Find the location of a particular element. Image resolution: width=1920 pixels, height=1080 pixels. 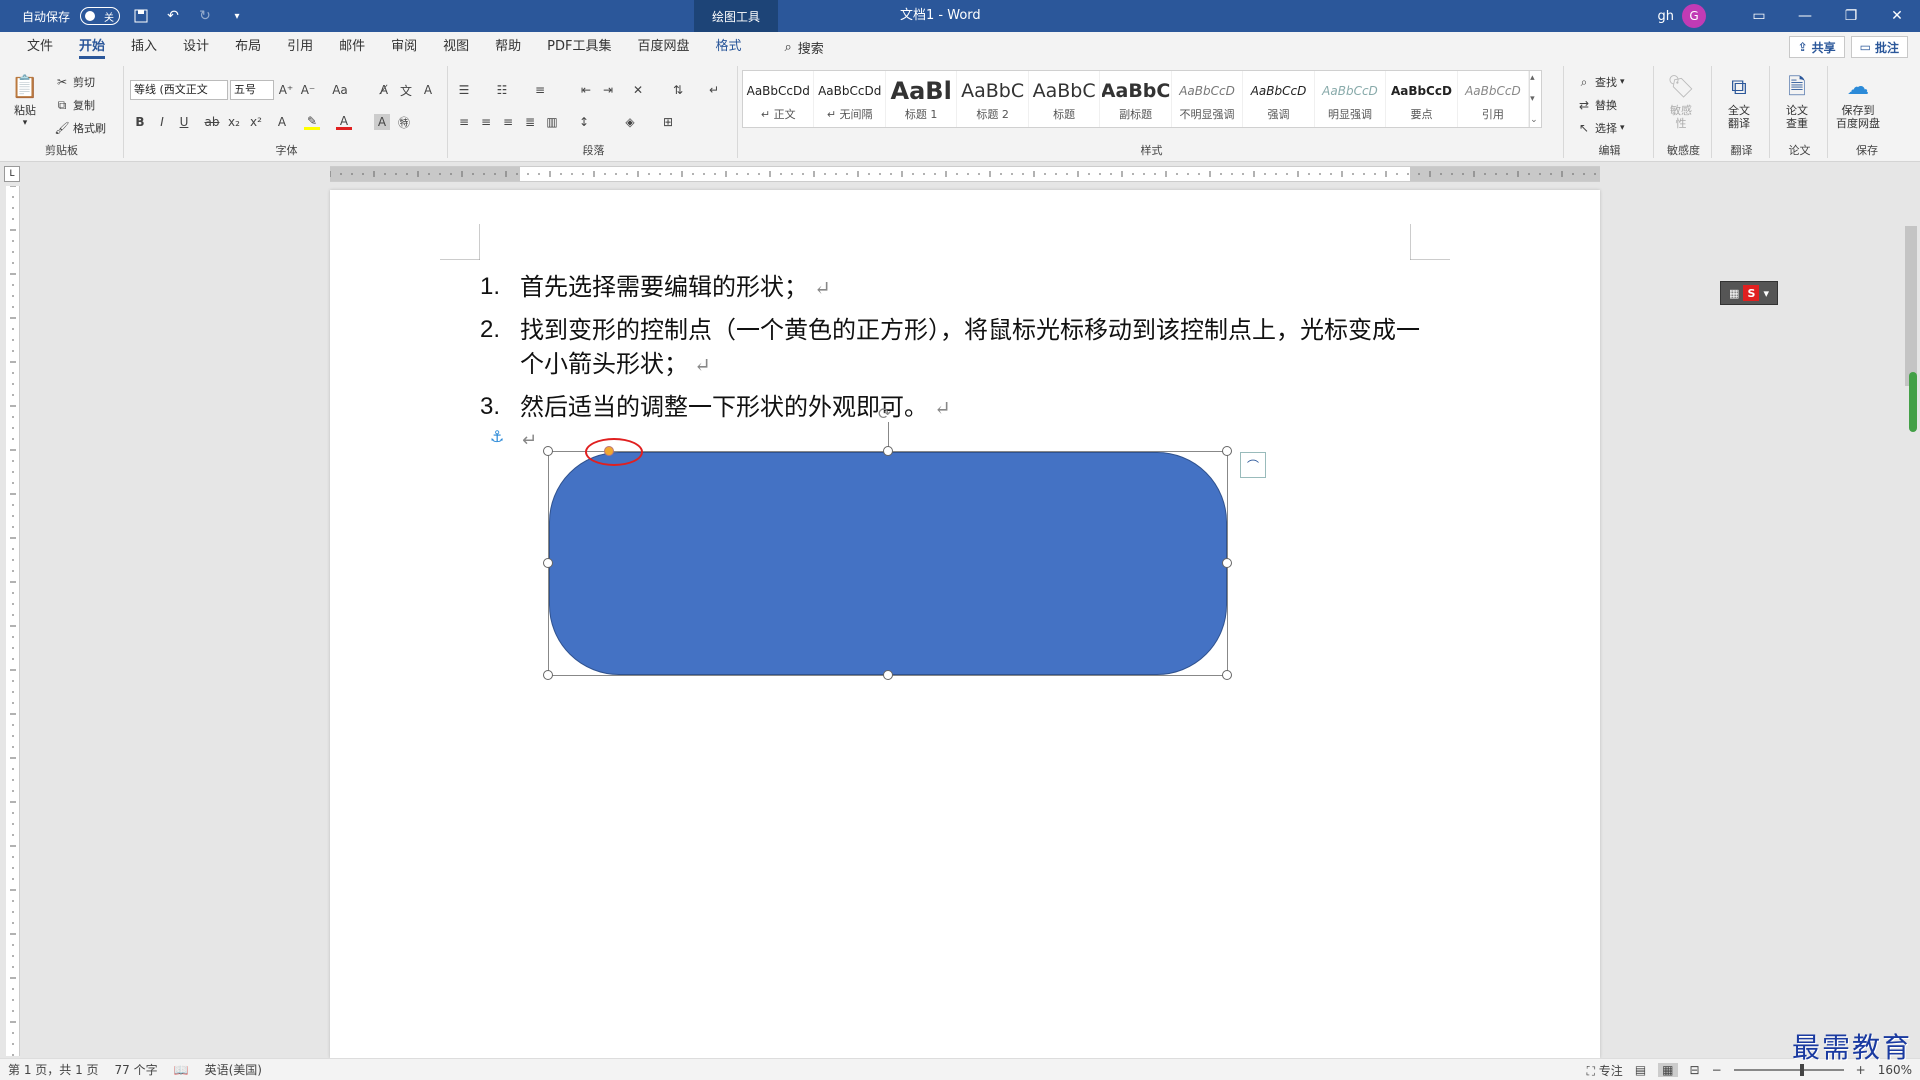

layout-options-icon: ⌒ is located at coordinates (1253, 465).